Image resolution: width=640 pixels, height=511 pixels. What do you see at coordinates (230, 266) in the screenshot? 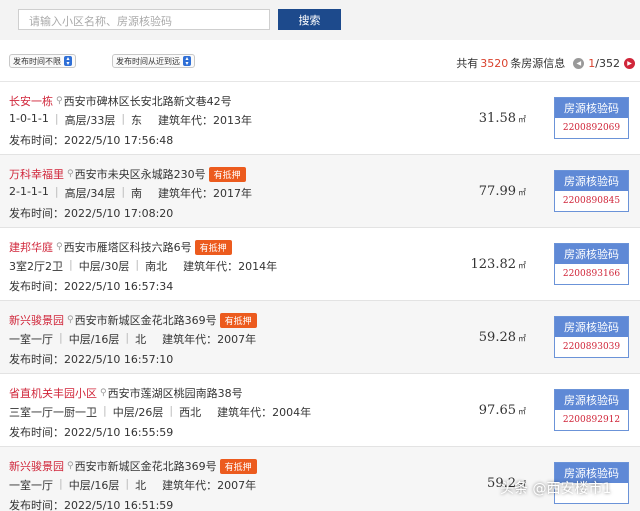
I see `listing-year: 建筑年代：2014年` at bounding box center [230, 266].